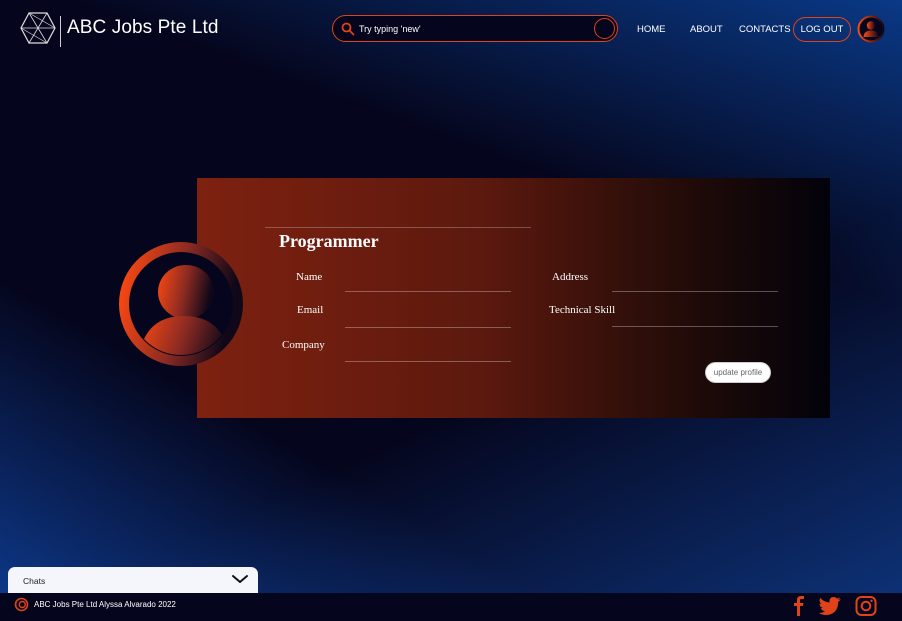 This screenshot has height=621, width=902. Describe the element at coordinates (398, 227) in the screenshot. I see `card-divider` at that location.